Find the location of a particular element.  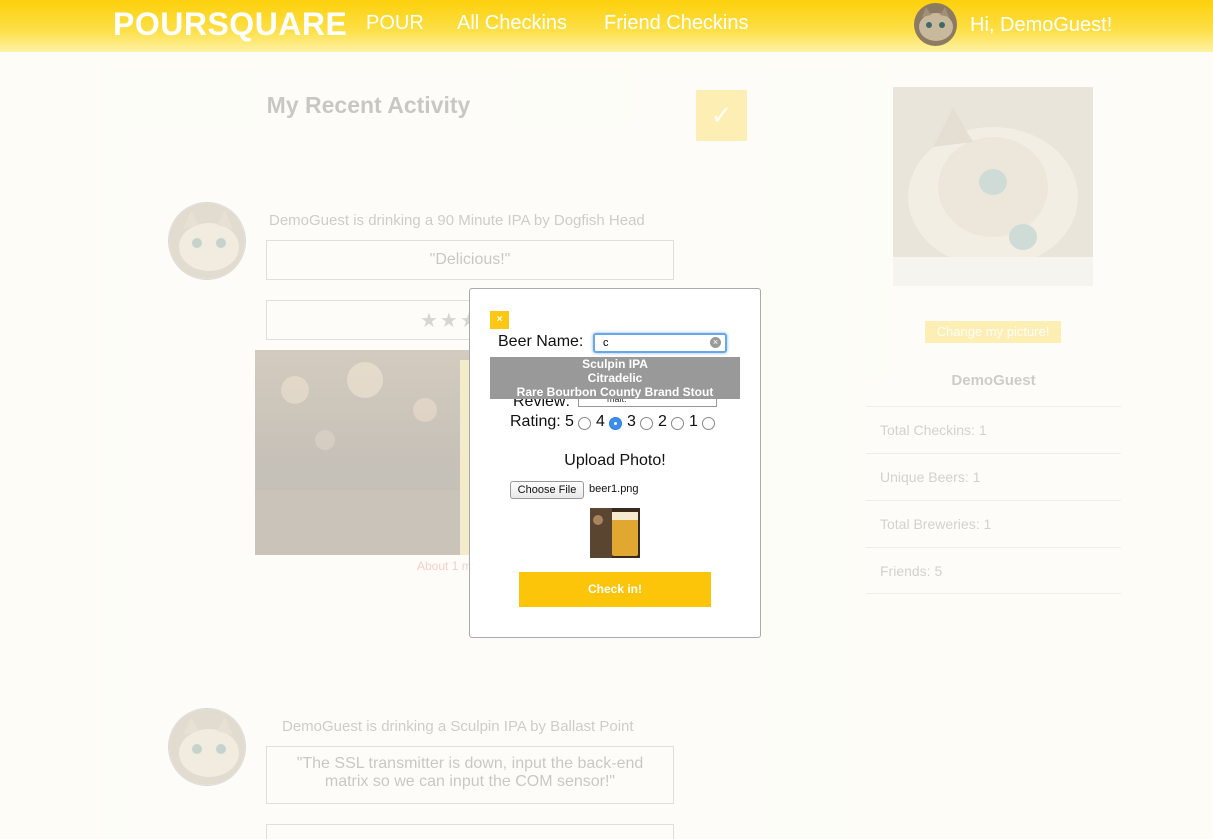

rating-value-label: 4 is located at coordinates (600, 421).